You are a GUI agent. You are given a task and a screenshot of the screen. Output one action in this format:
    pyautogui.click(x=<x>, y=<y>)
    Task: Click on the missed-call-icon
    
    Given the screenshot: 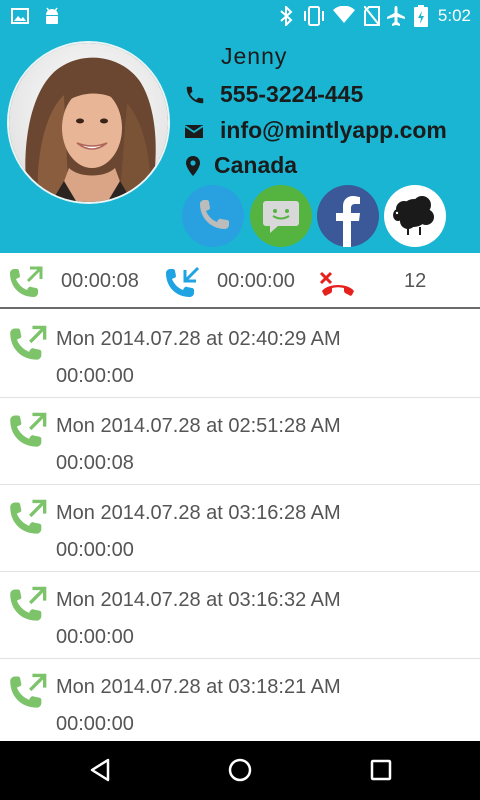 What is the action you would take?
    pyautogui.click(x=336, y=283)
    